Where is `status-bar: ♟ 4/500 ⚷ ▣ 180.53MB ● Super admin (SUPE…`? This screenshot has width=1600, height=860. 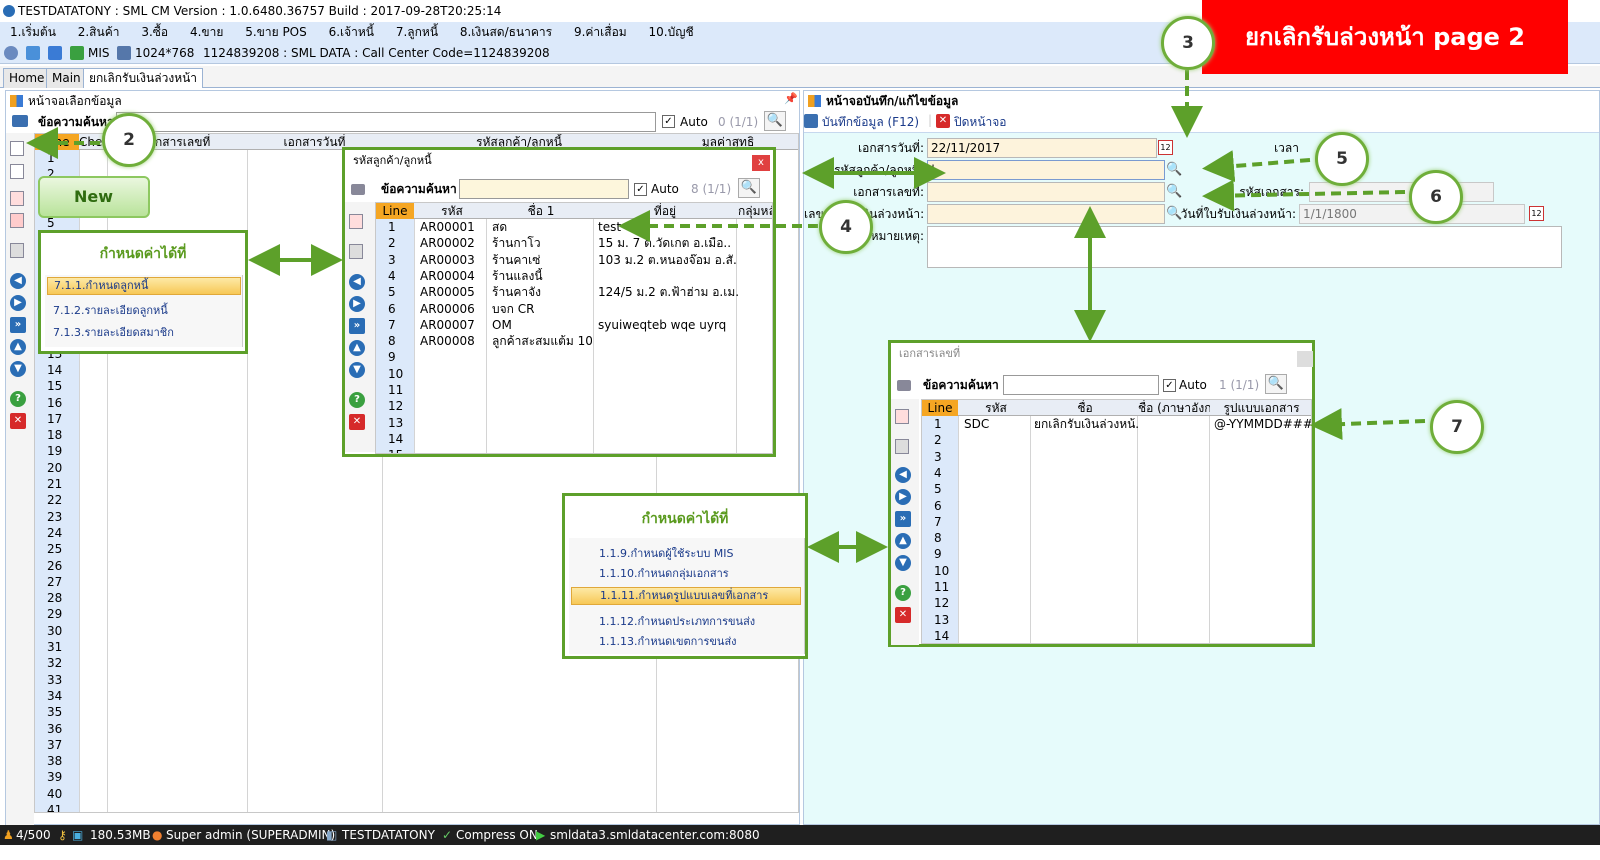
status-bar: ♟ 4/500 ⚷ ▣ 180.53MB ● Super admin (SUPE… is located at coordinates (800, 835).